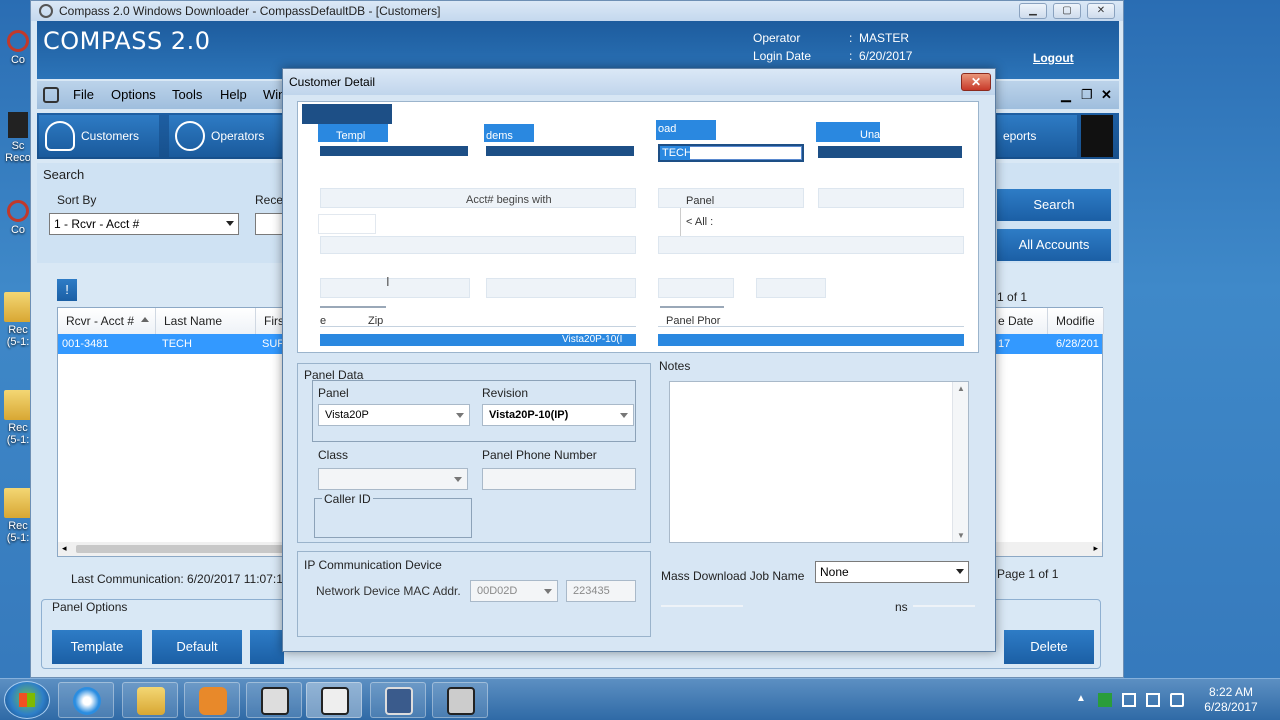 Image resolution: width=1280 pixels, height=720 pixels. Describe the element at coordinates (733, 576) in the screenshot. I see `mass-download-label: Mass Download Job Name` at that location.